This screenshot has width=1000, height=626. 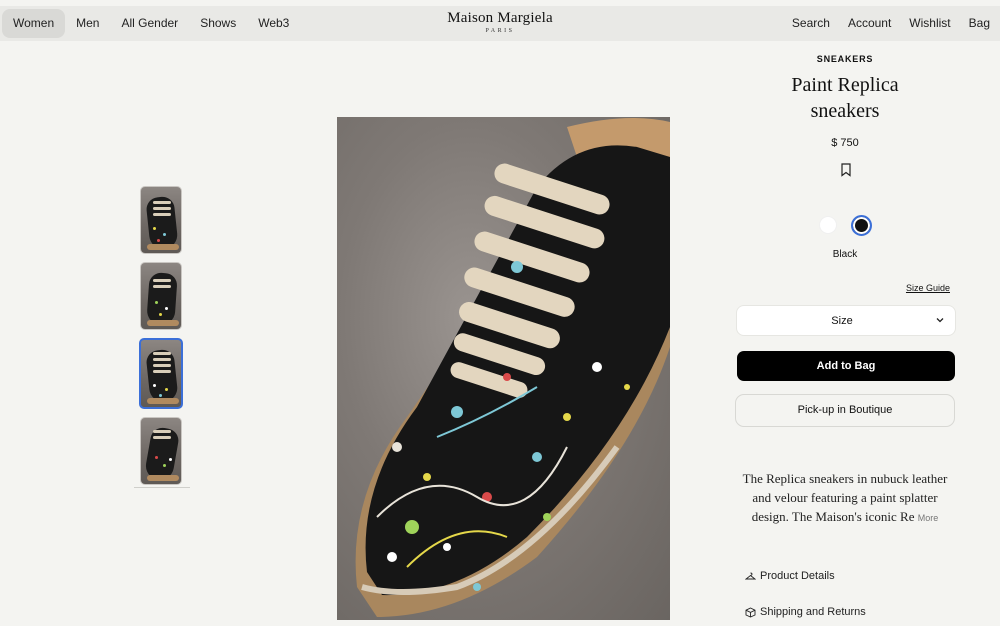 I want to click on size-guide-link: Size Guide, so click(x=928, y=288).